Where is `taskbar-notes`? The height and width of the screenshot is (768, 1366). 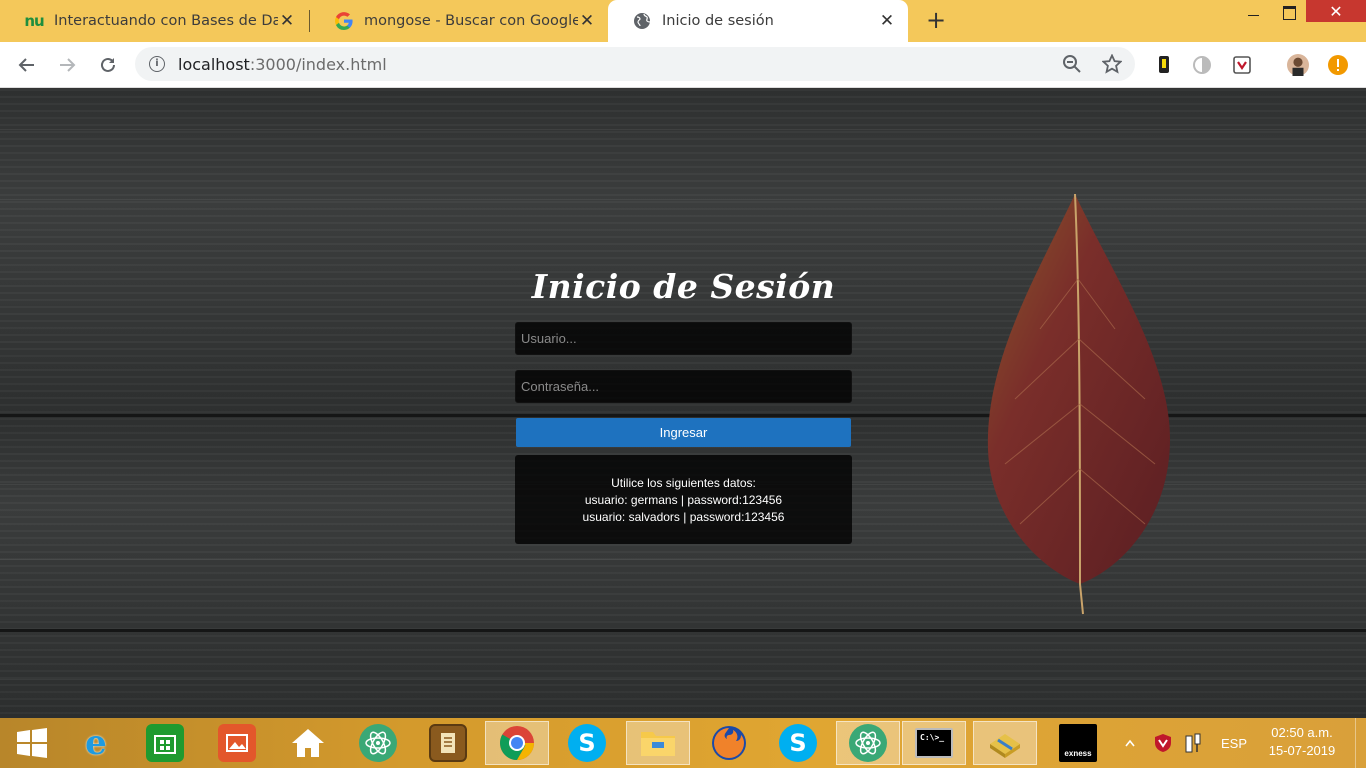 taskbar-notes is located at coordinates (448, 743).